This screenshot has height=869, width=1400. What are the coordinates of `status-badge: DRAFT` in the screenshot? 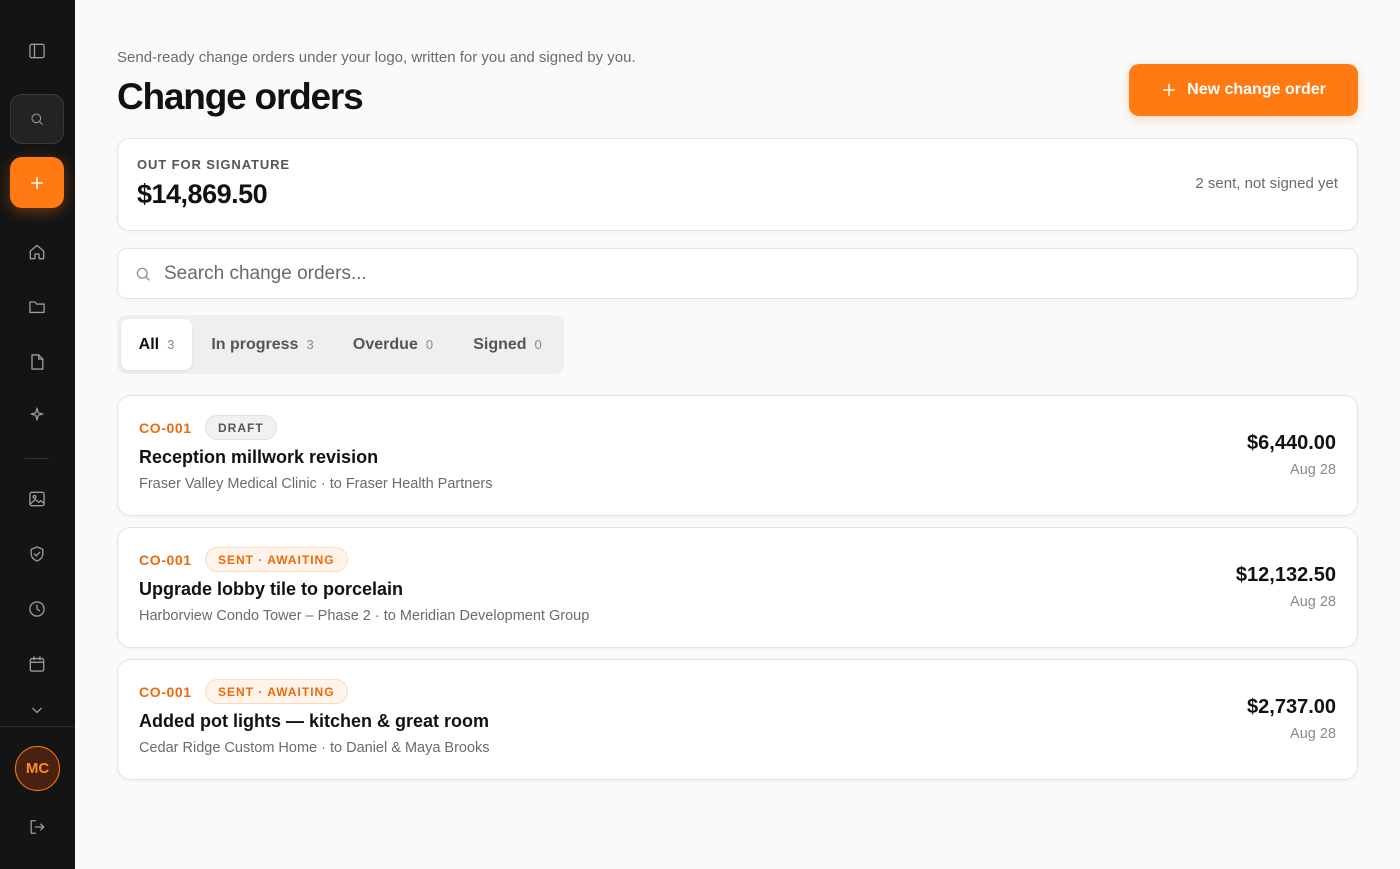 It's located at (241, 427).